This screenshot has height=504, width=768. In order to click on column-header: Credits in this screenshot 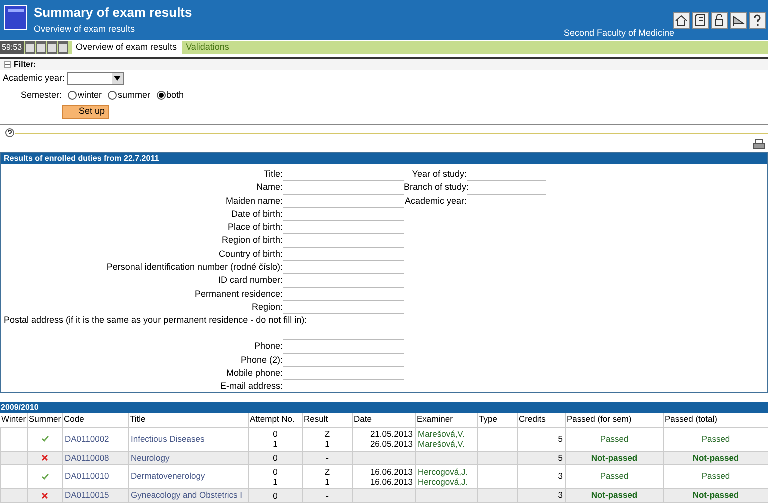, I will do `click(542, 420)`.